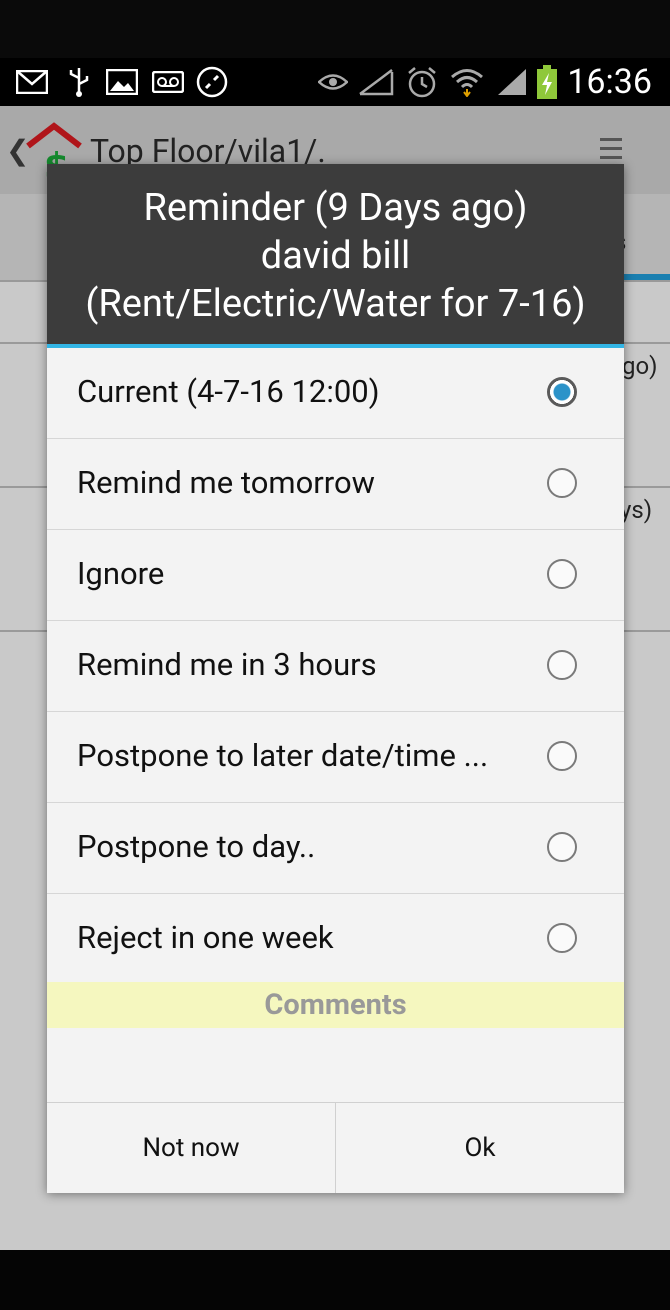 This screenshot has width=670, height=1310. What do you see at coordinates (636, 510) in the screenshot?
I see `bg-fragment: ys)` at bounding box center [636, 510].